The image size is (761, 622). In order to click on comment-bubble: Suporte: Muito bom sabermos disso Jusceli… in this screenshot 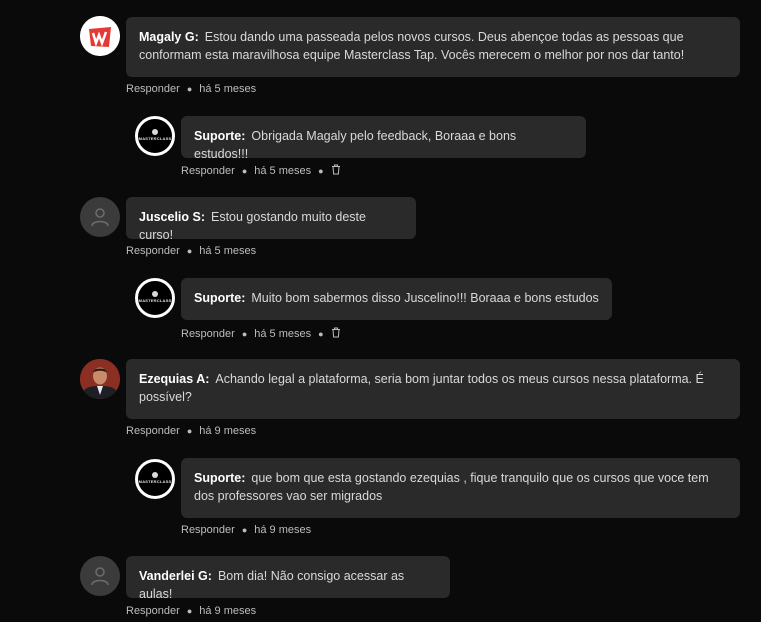, I will do `click(396, 299)`.